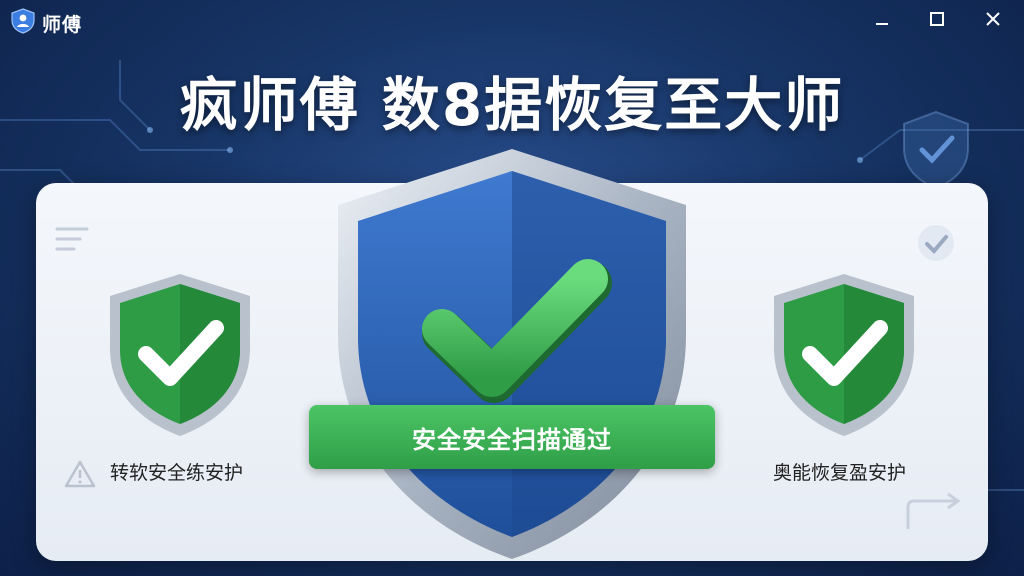 The image size is (1024, 576). I want to click on arrow-icon, so click(934, 514).